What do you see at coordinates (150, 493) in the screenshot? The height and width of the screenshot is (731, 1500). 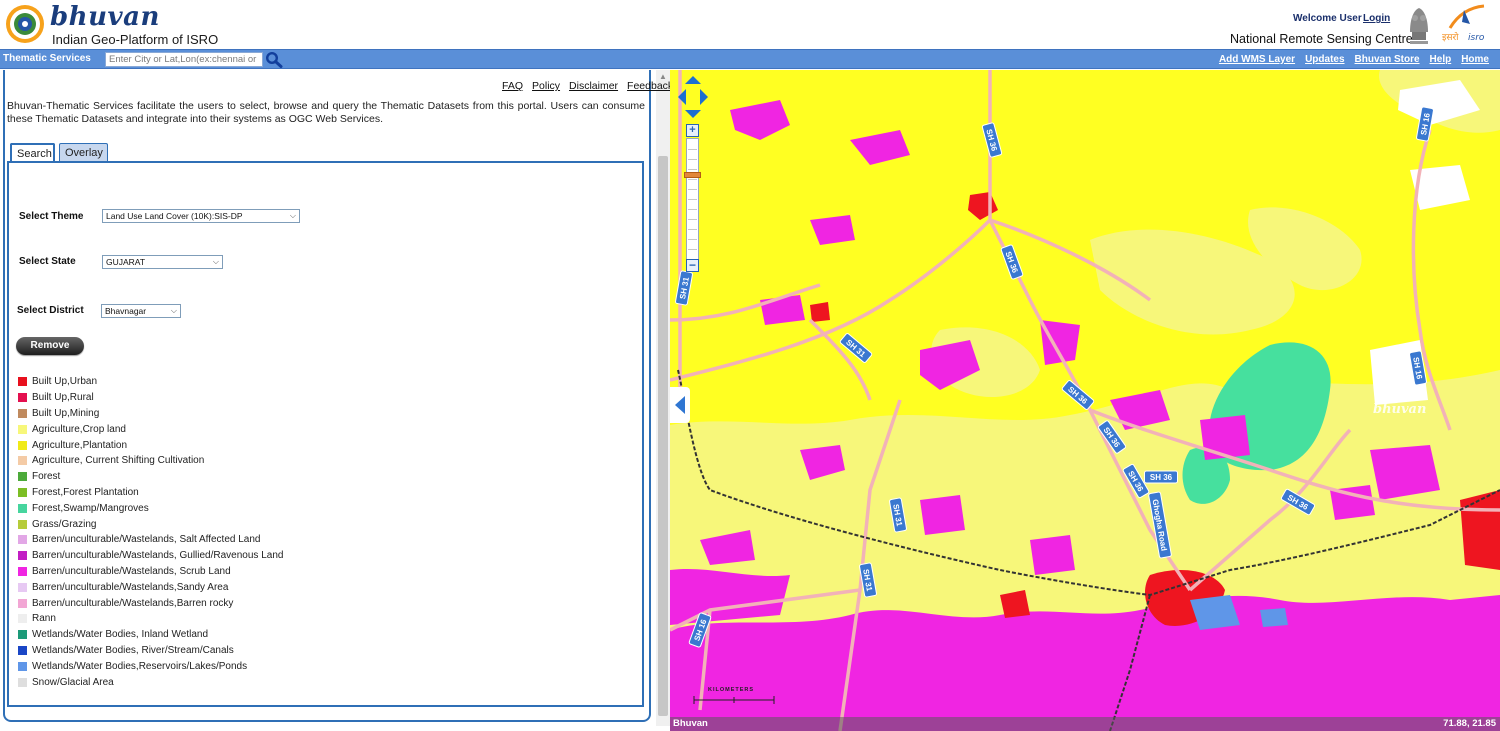 I see `legend-item: Forest,Forest Plantation` at bounding box center [150, 493].